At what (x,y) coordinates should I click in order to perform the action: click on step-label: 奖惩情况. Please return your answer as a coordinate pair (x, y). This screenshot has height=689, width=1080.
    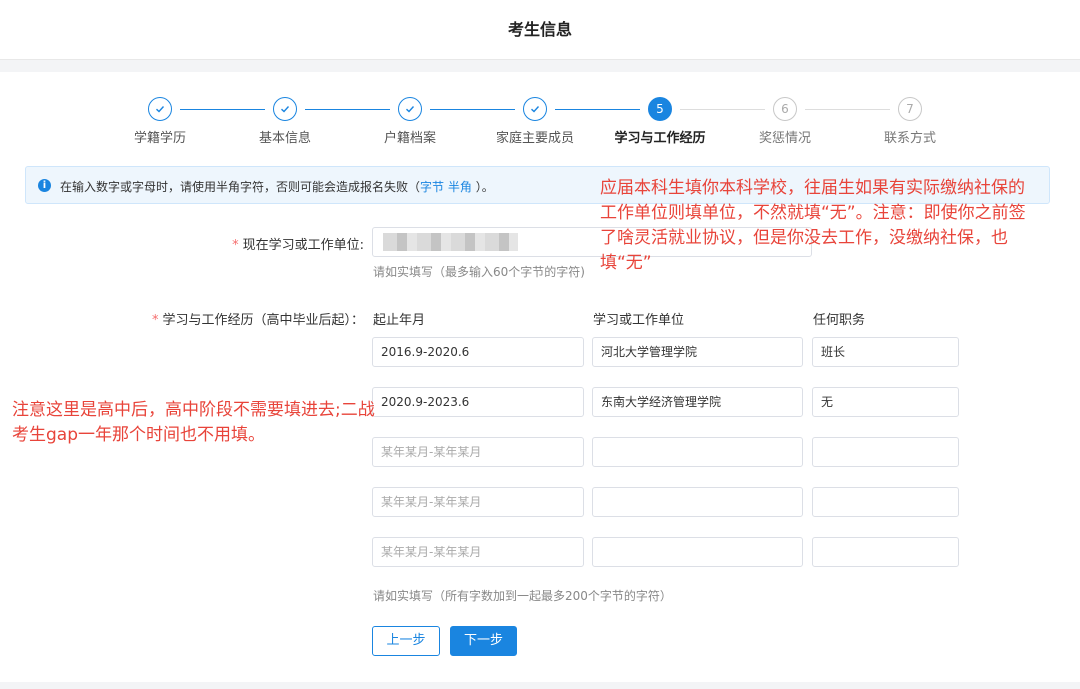
    Looking at the image, I should click on (784, 138).